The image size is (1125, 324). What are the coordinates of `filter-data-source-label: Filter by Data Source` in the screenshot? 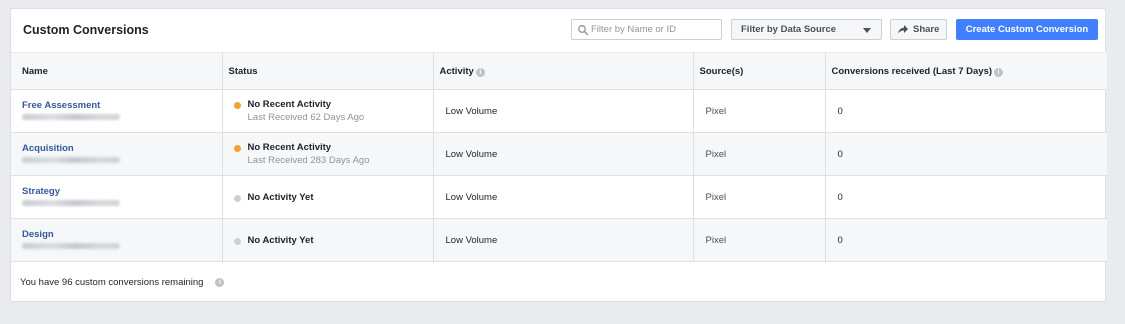 It's located at (789, 29).